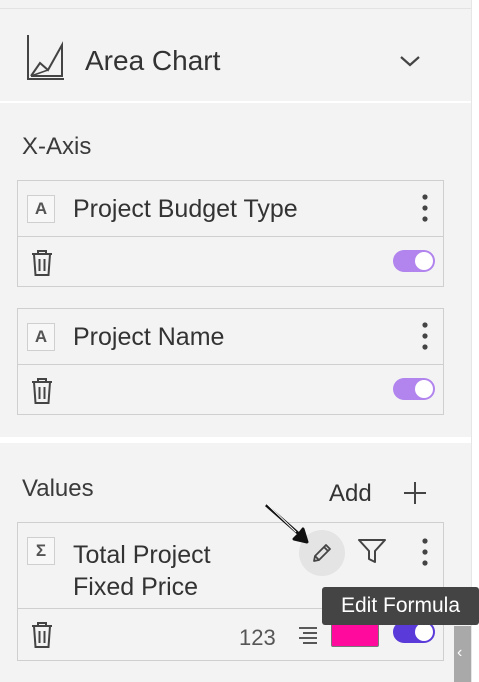 The width and height of the screenshot is (479, 682). Describe the element at coordinates (142, 571) in the screenshot. I see `field-label: Total Project Fixed Price` at that location.